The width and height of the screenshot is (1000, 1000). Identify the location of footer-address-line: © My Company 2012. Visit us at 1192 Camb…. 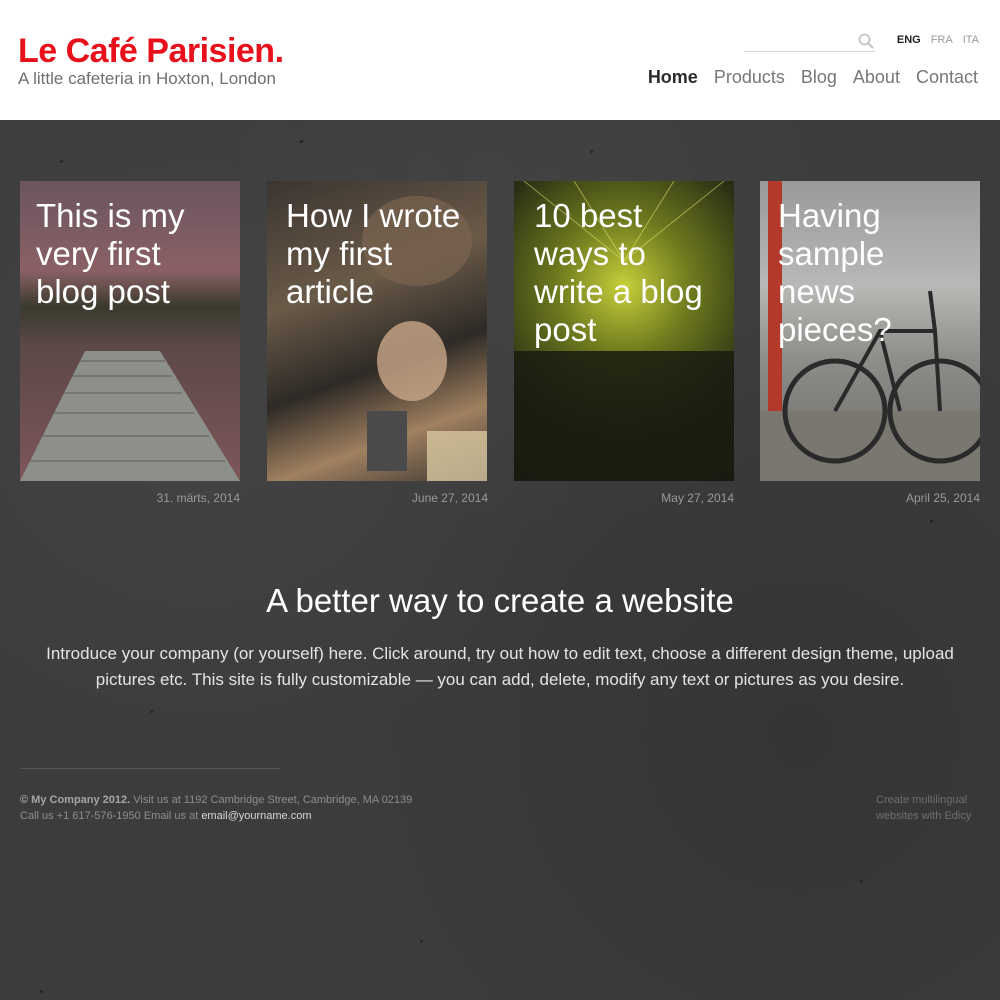
(216, 800).